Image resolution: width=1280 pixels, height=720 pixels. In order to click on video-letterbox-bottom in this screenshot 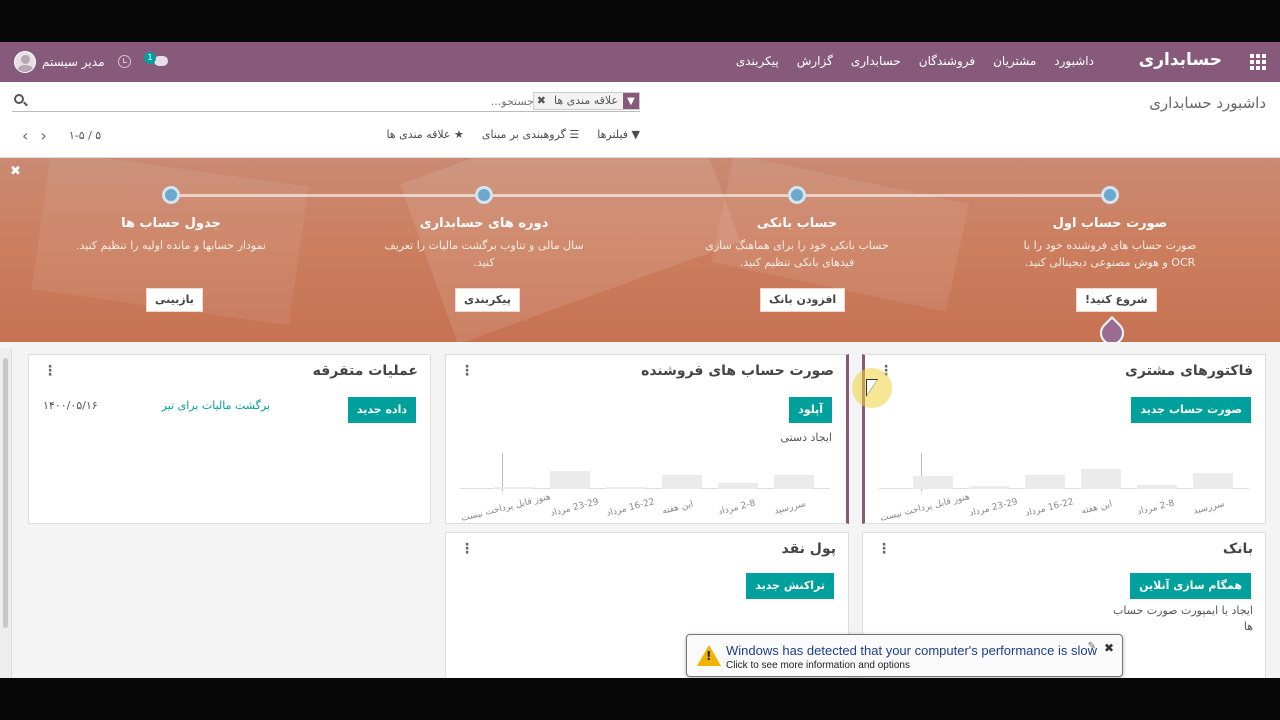, I will do `click(640, 699)`.